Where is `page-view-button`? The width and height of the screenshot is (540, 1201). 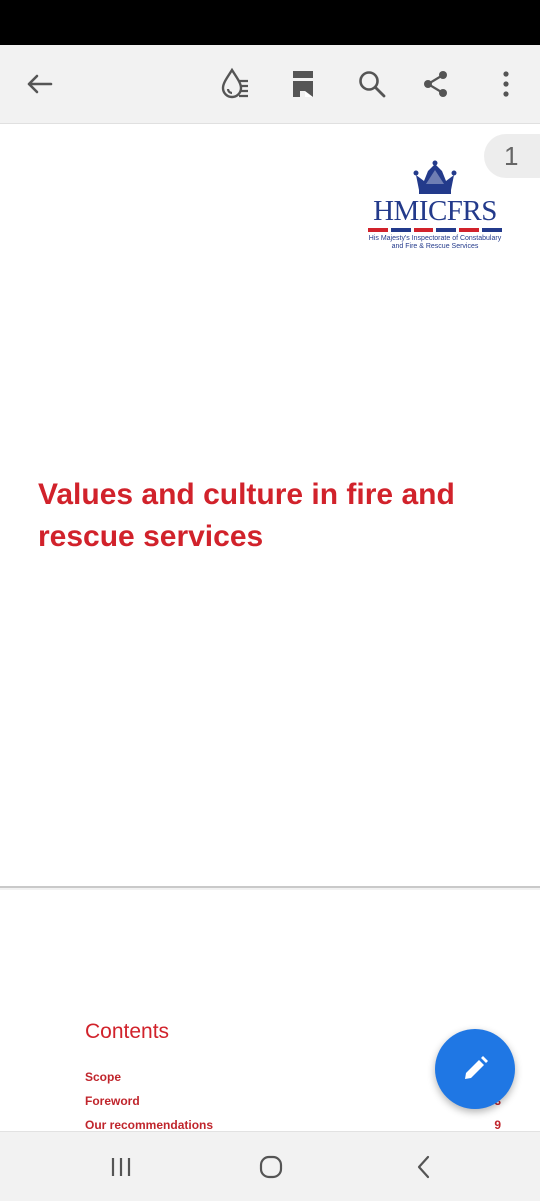 page-view-button is located at coordinates (303, 84).